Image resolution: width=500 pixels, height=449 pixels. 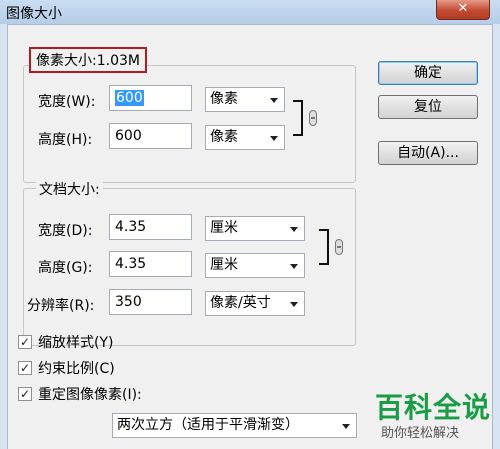 I want to click on doc-height-input: 4.35, so click(x=150, y=264).